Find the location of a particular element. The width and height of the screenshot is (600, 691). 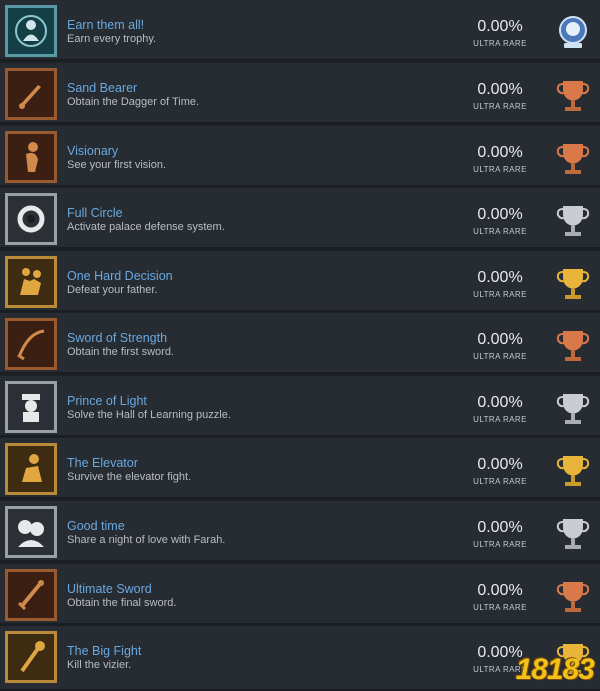

watermark-logo: 18183 is located at coordinates (555, 669).